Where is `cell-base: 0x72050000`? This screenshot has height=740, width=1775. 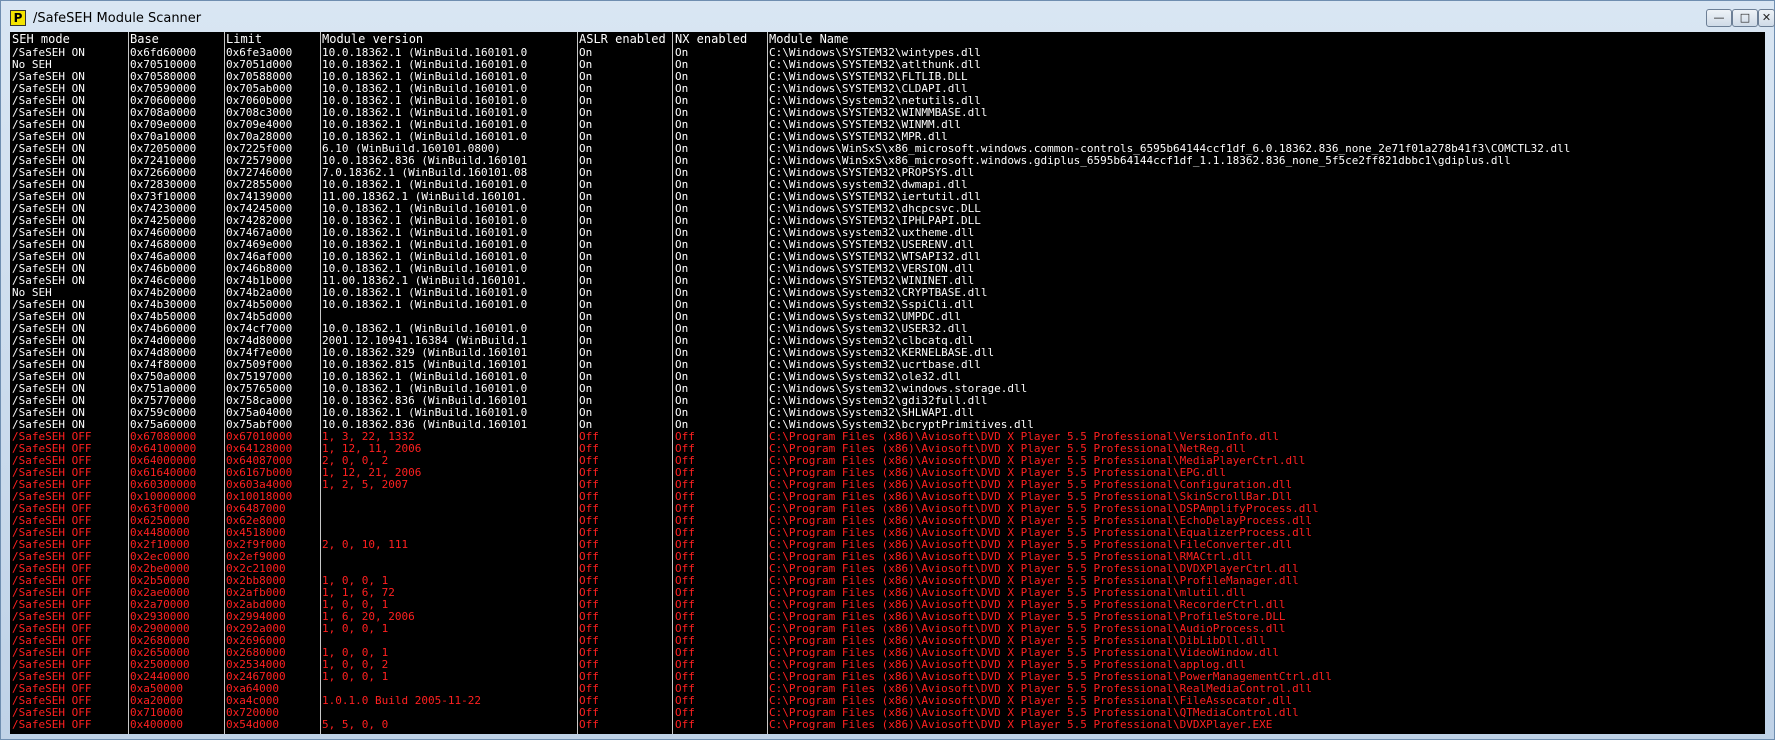
cell-base: 0x72050000 is located at coordinates (163, 149).